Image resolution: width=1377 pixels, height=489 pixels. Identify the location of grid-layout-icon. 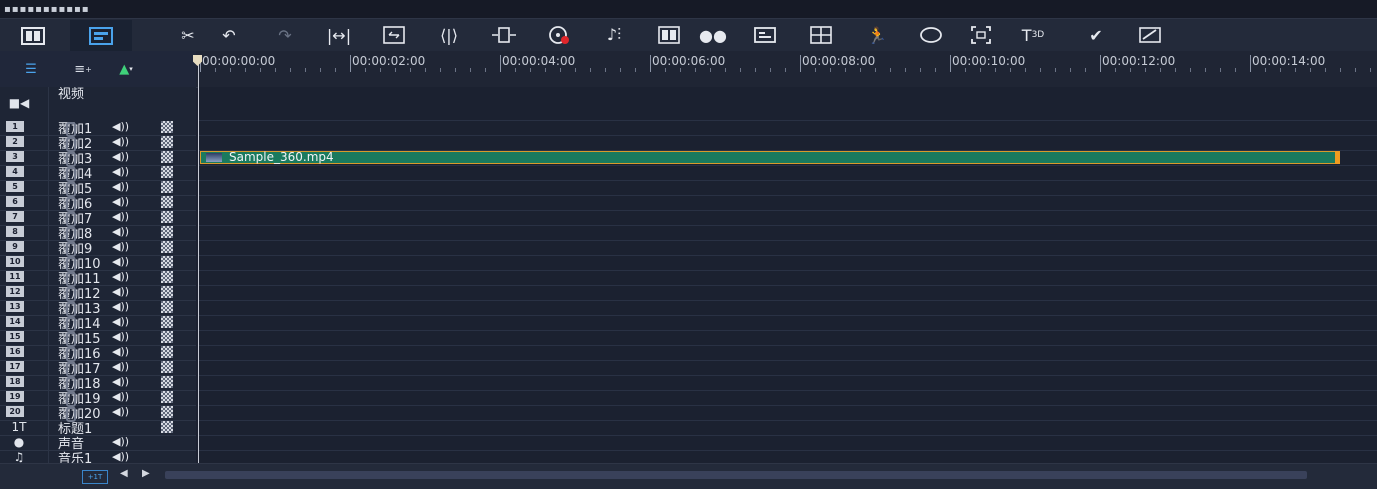
(821, 35).